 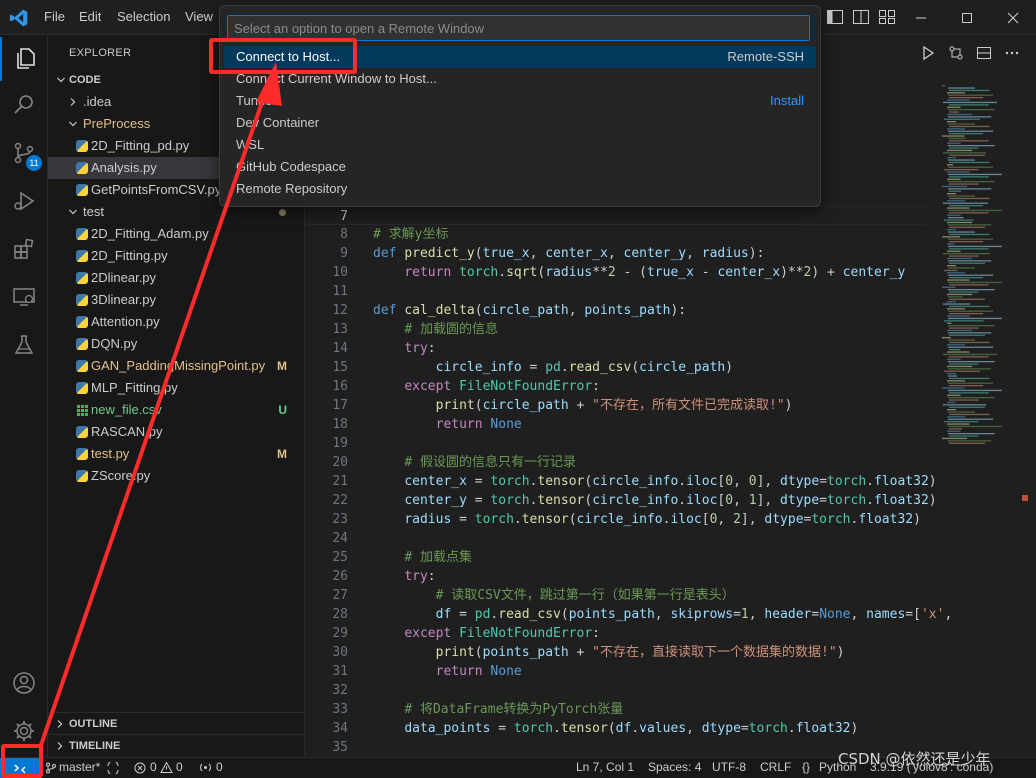 What do you see at coordinates (887, 17) in the screenshot?
I see `customize-layout-icon` at bounding box center [887, 17].